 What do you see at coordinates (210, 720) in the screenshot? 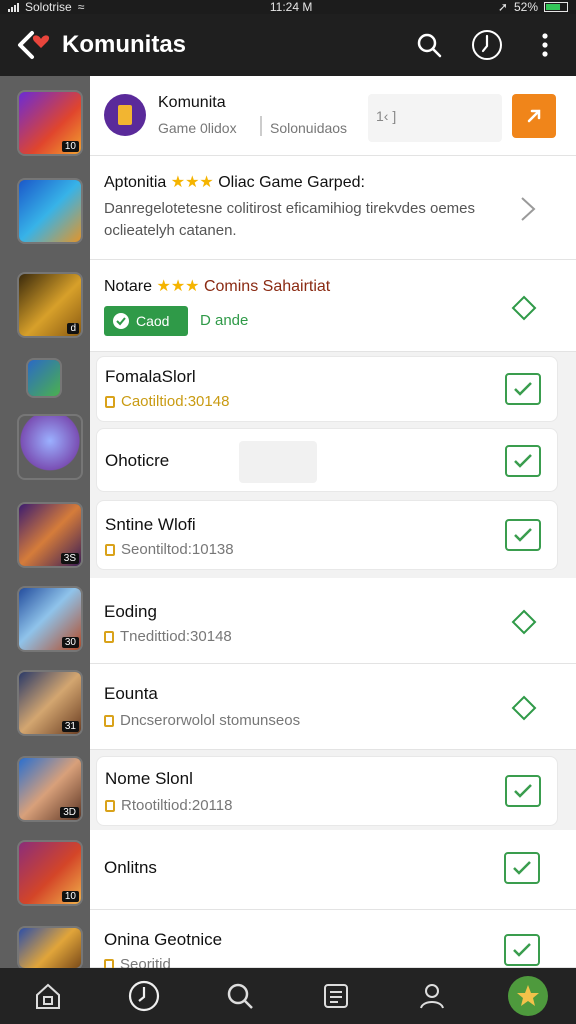
I see `list-item-meta-text: Dncserorwolol stomunseos` at bounding box center [210, 720].